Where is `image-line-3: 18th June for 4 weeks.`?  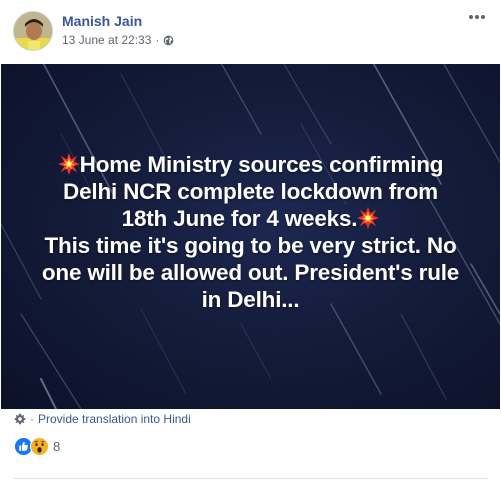
image-line-3: 18th June for 4 weeks. is located at coordinates (250, 219).